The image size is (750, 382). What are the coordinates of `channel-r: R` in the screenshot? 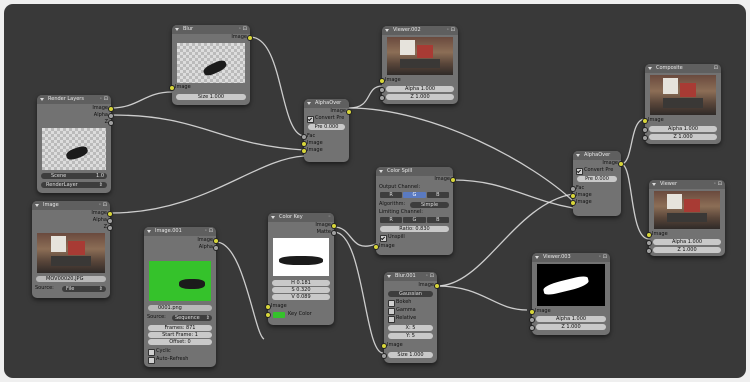 It's located at (391, 195).